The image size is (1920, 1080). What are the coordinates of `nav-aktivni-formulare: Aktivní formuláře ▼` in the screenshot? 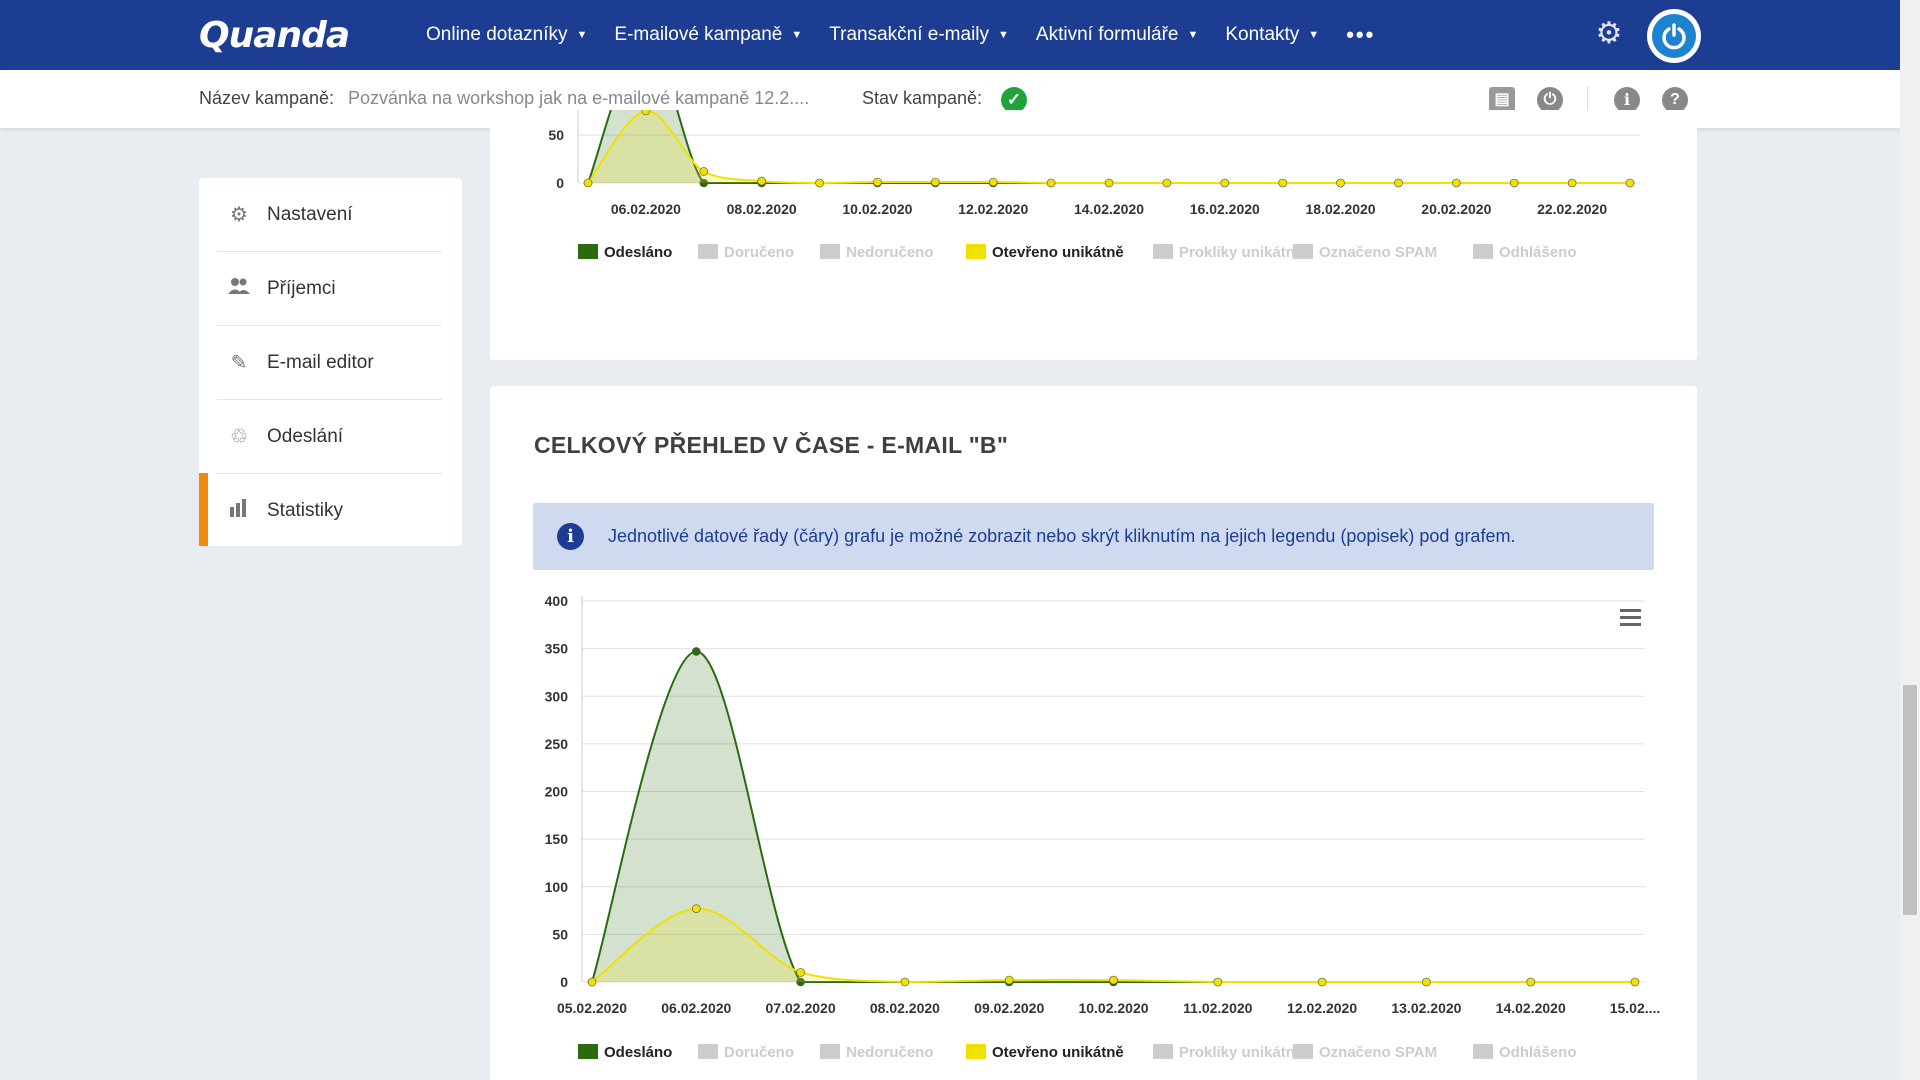 It's located at (1117, 35).